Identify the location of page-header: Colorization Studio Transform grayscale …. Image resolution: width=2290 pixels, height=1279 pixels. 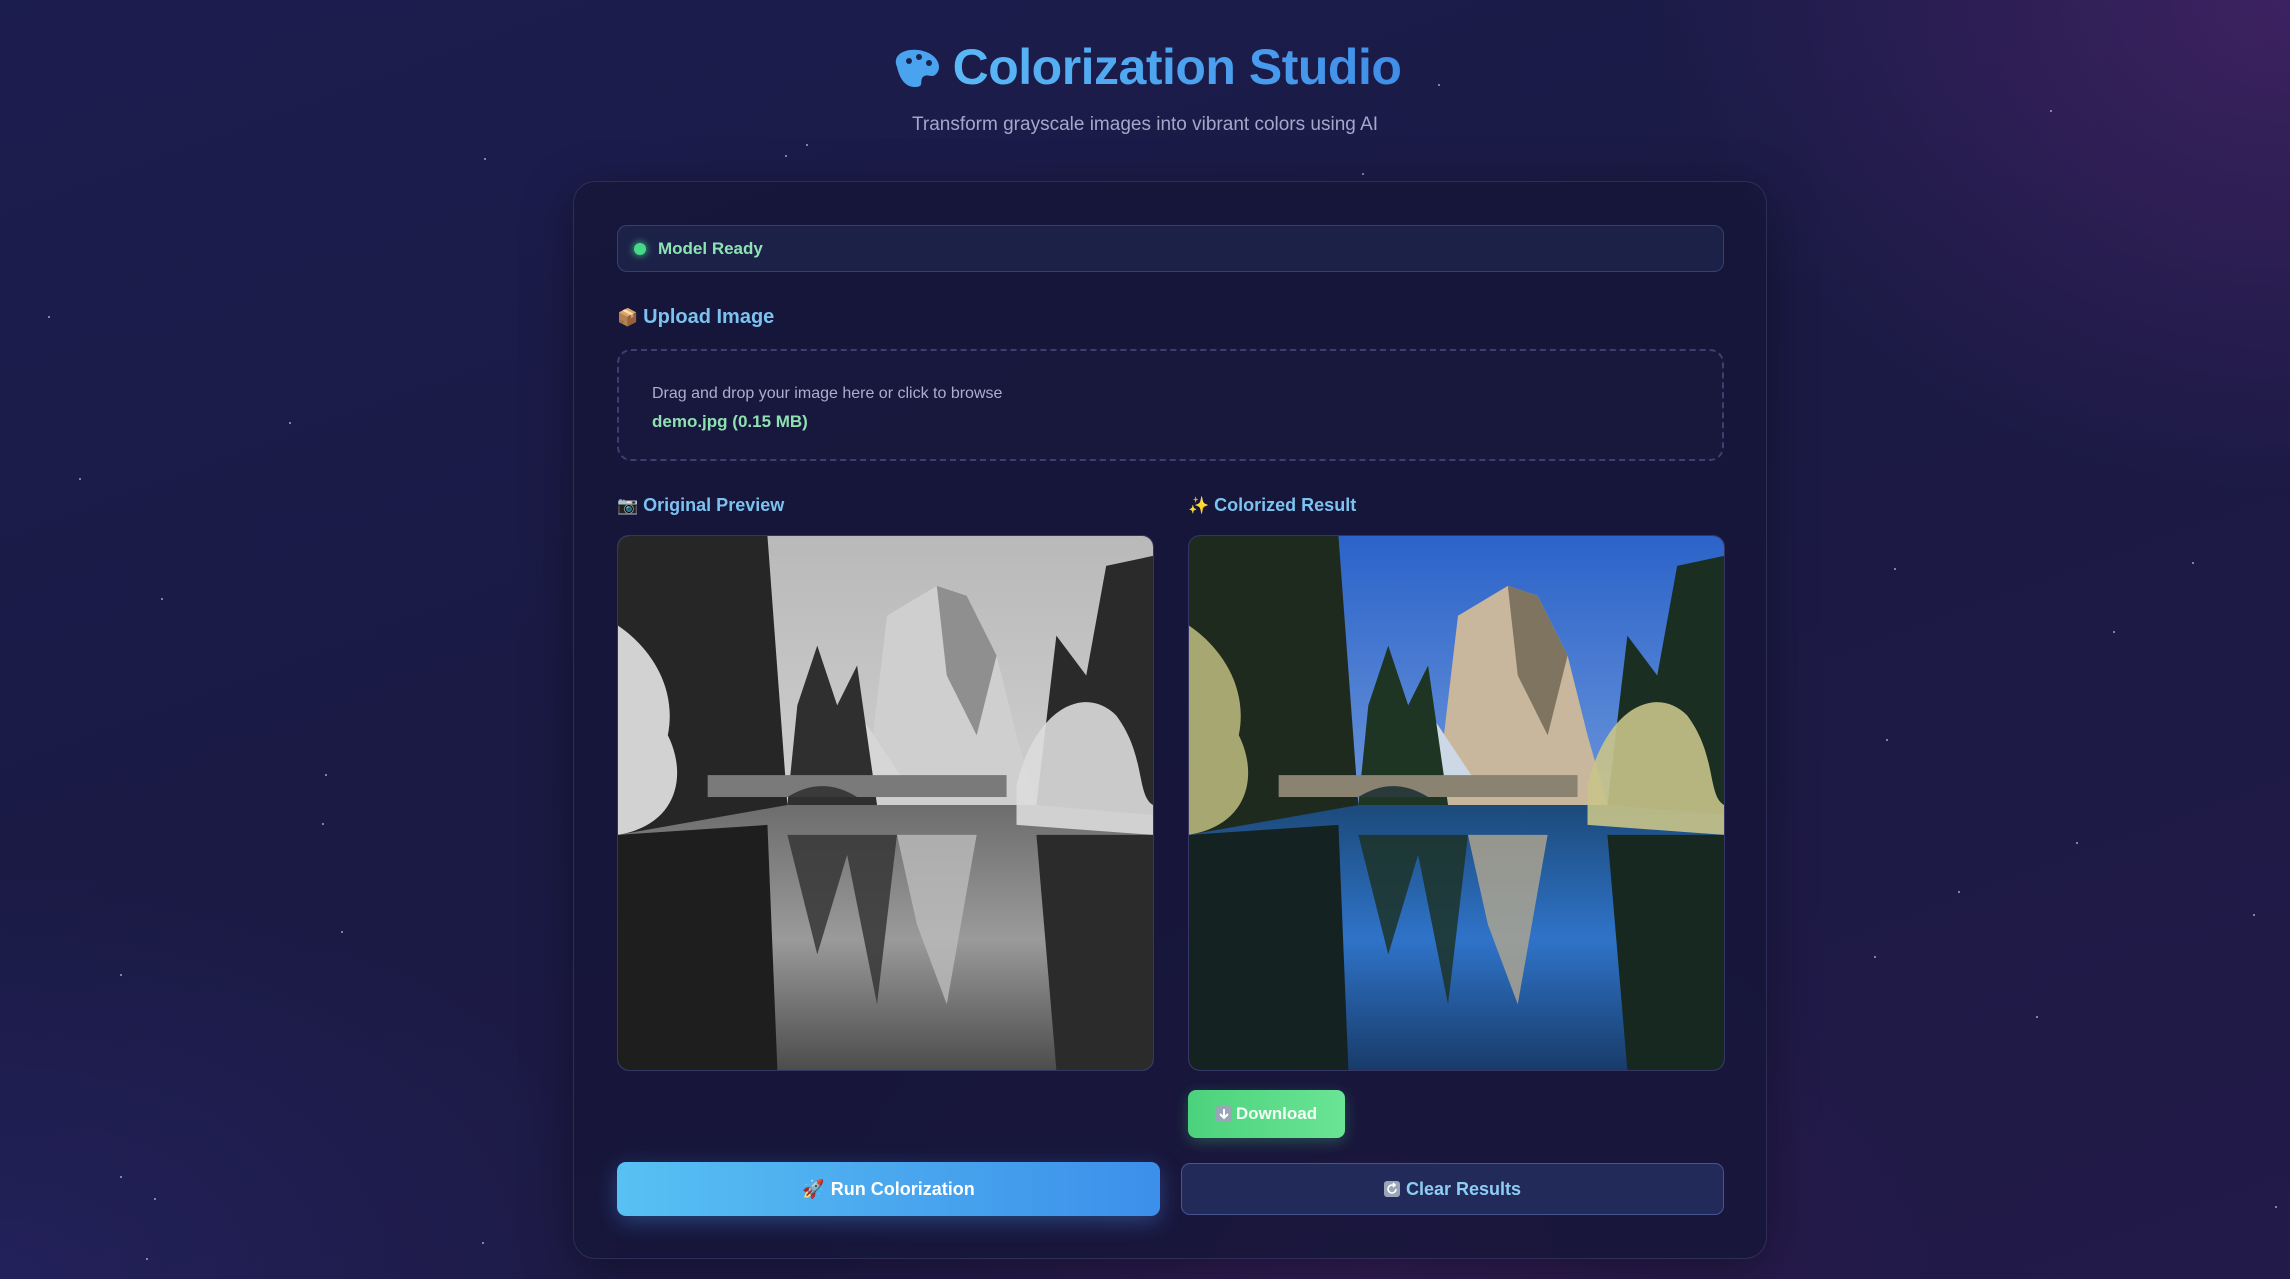
(1145, 87).